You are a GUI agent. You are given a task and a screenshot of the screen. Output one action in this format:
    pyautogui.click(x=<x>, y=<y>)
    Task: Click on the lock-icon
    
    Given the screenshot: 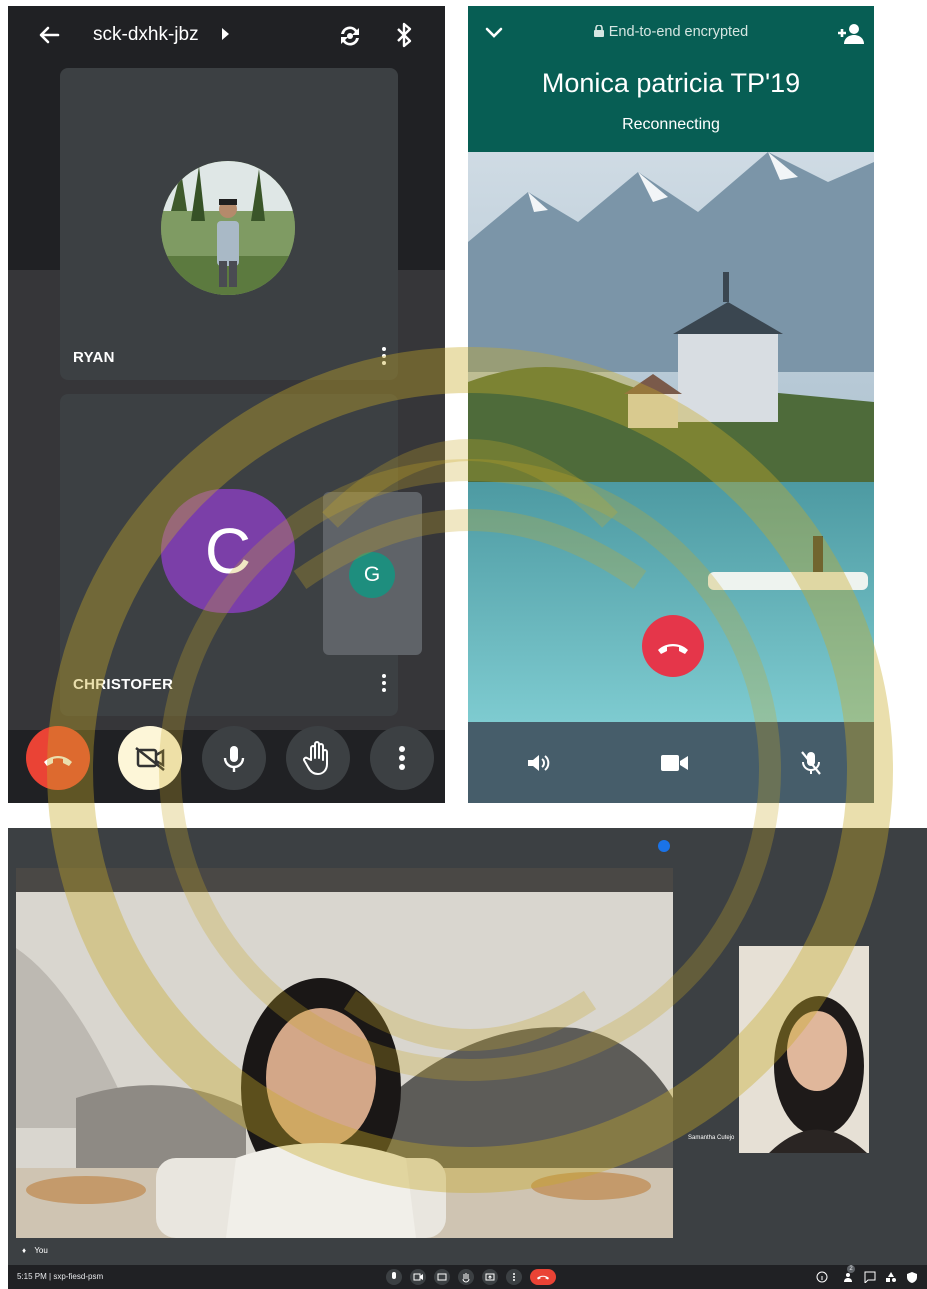 What is the action you would take?
    pyautogui.click(x=598, y=32)
    